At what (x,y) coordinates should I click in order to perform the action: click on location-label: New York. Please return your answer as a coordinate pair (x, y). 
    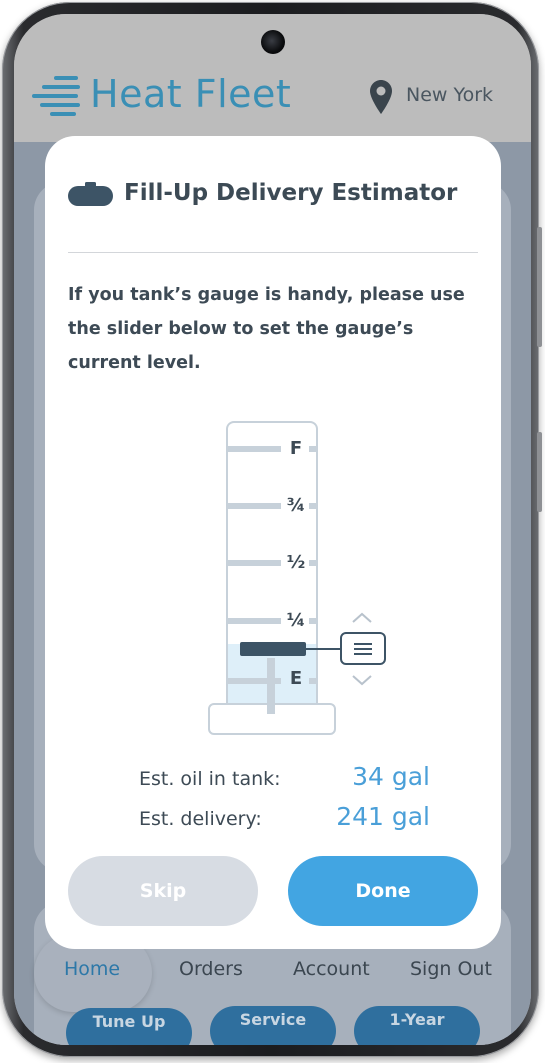
    Looking at the image, I should click on (449, 95).